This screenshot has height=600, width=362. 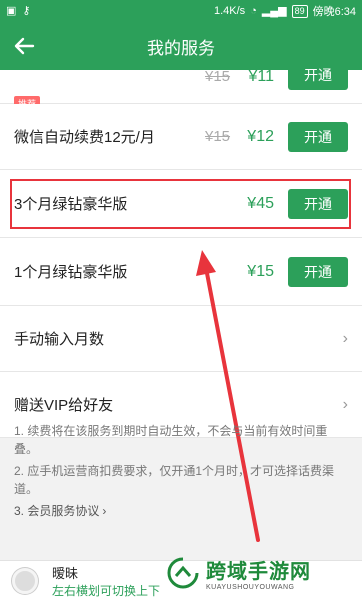 I want to click on sale-price: ¥15, so click(x=260, y=271).